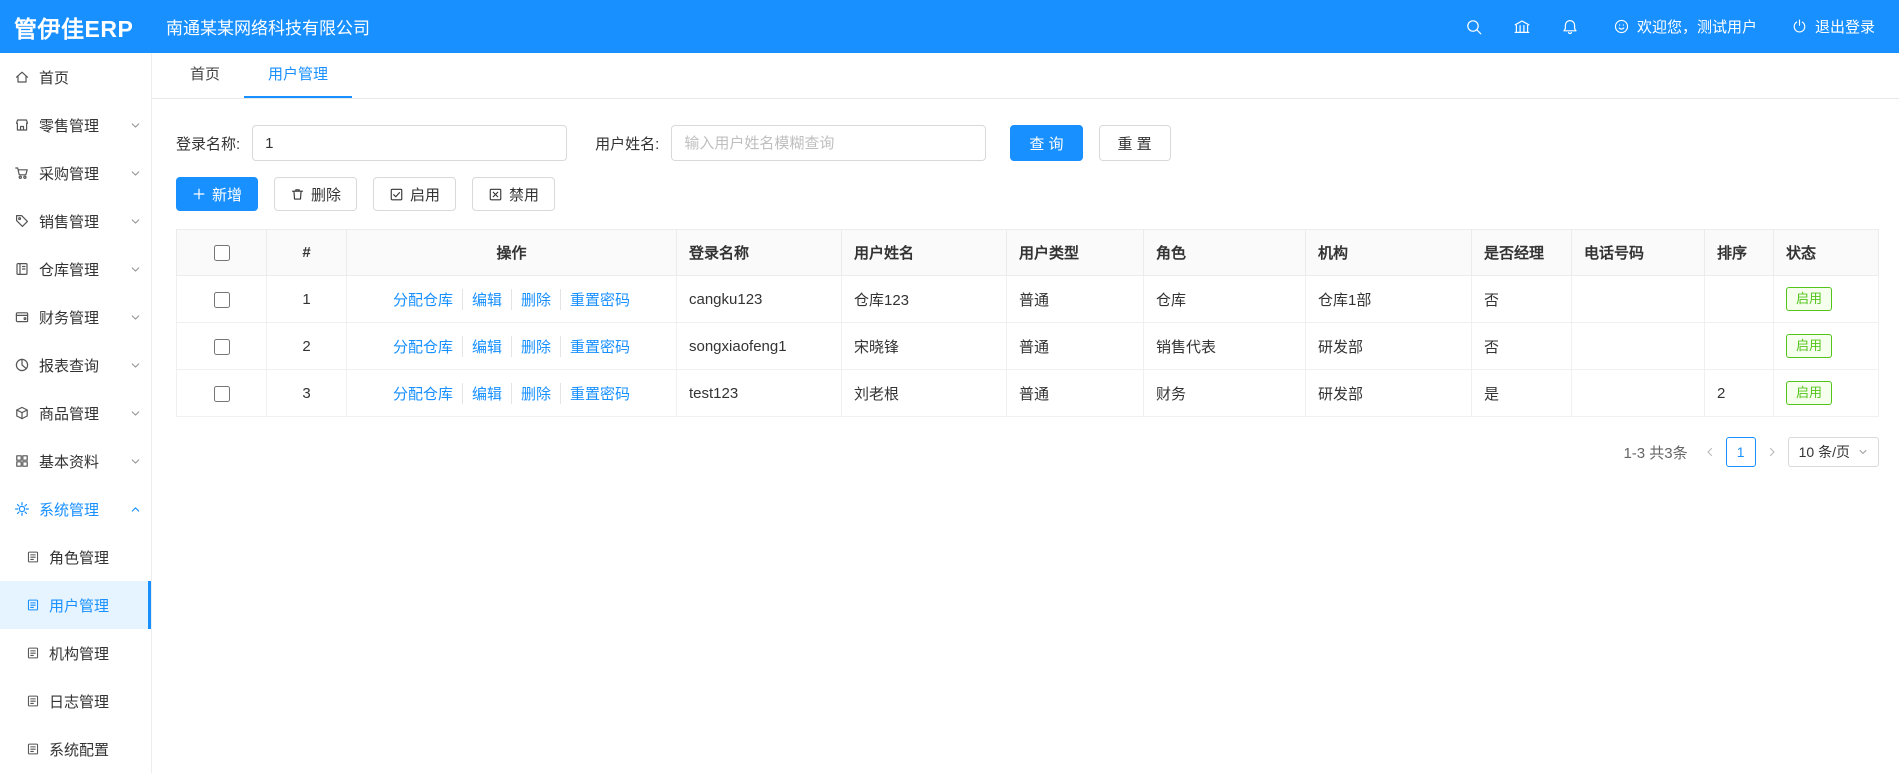 The image size is (1899, 773). Describe the element at coordinates (75, 701) in the screenshot. I see `sidebar-subitem-log-mgmt: 日志管理` at that location.